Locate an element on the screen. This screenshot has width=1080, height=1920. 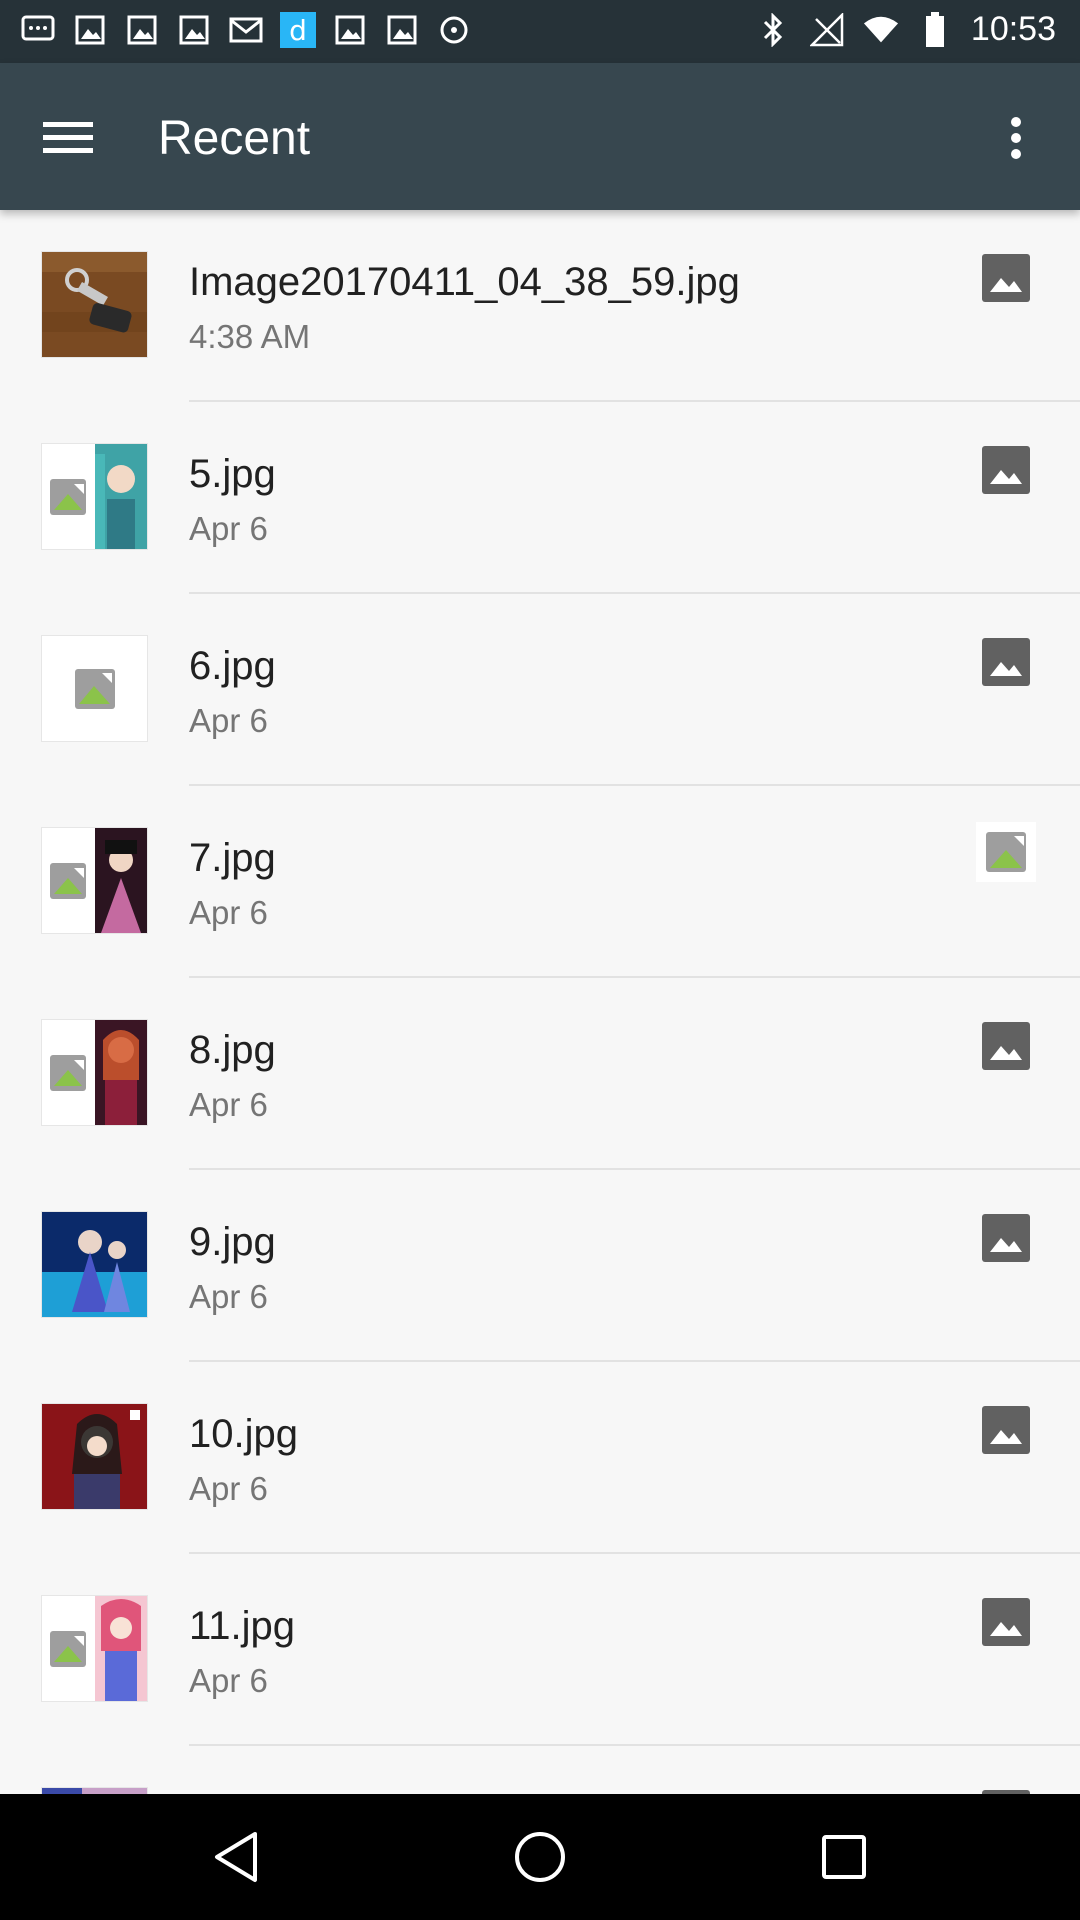
file-name: 11.jpg is located at coordinates (242, 1626).